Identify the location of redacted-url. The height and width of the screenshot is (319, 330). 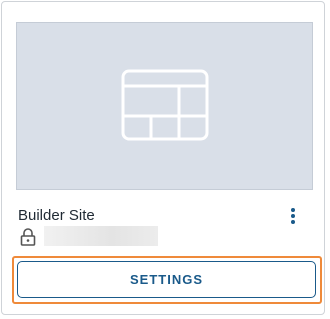
(101, 236).